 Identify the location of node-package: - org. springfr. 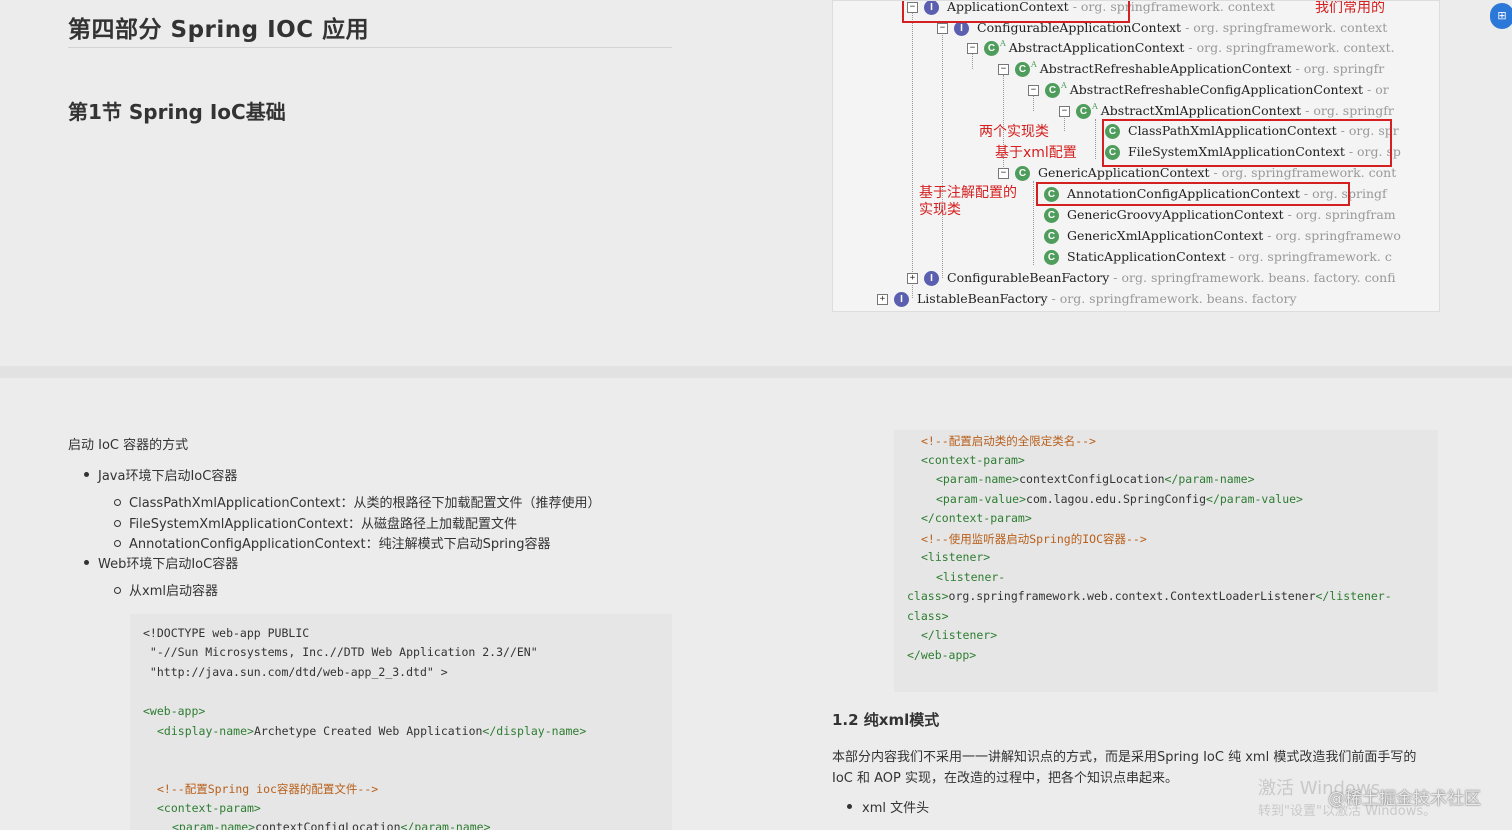
(1340, 68).